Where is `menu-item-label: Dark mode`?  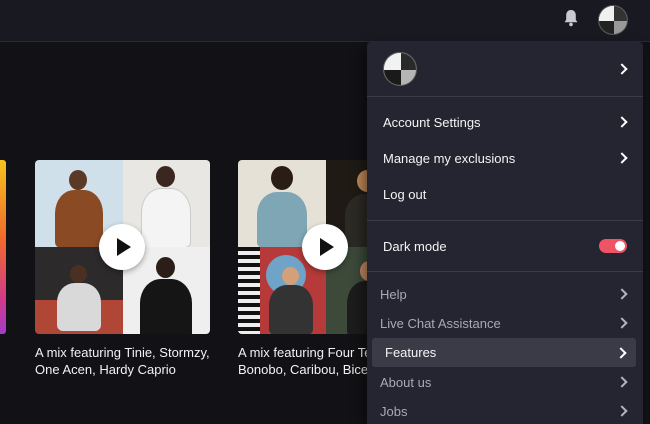 menu-item-label: Dark mode is located at coordinates (415, 246).